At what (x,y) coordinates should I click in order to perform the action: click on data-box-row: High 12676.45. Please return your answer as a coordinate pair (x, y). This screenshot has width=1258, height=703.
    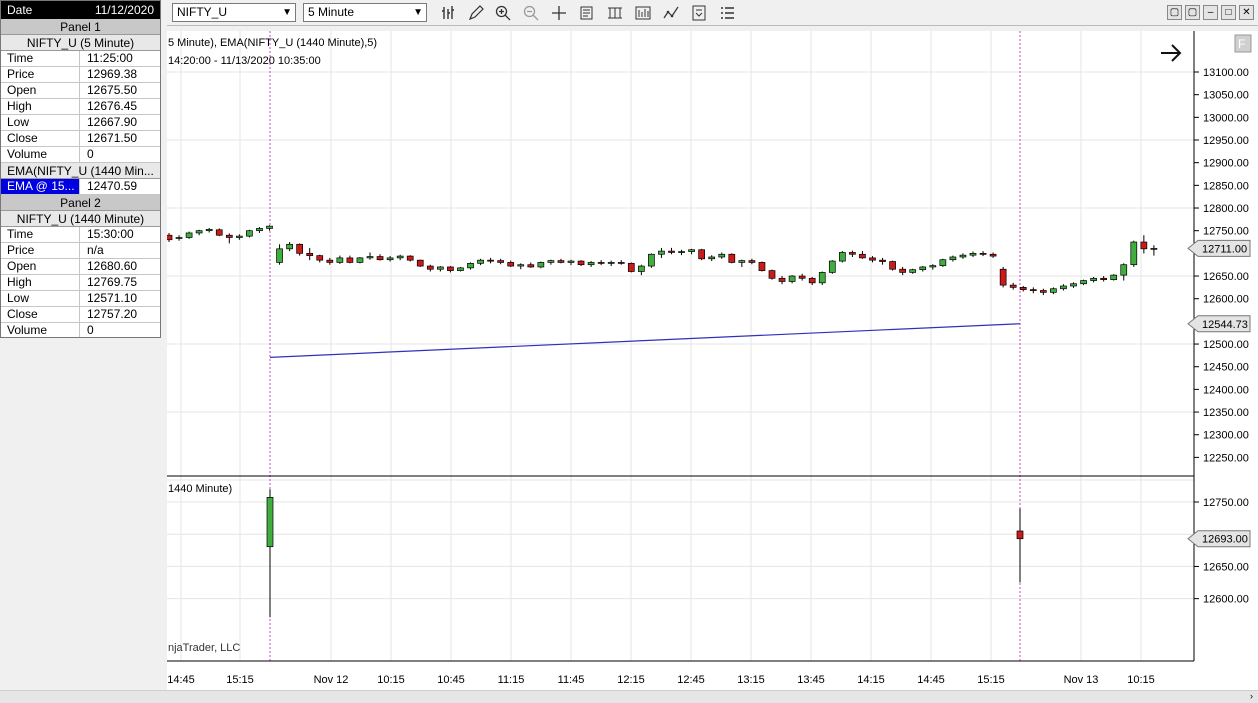
    Looking at the image, I should click on (80, 107).